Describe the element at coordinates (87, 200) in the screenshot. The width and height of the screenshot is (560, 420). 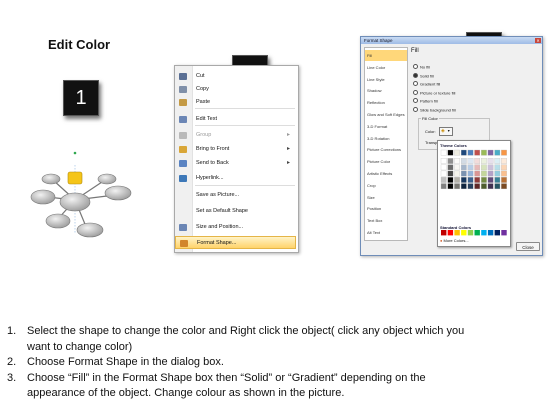
I see `hub-spoke-diagram` at that location.